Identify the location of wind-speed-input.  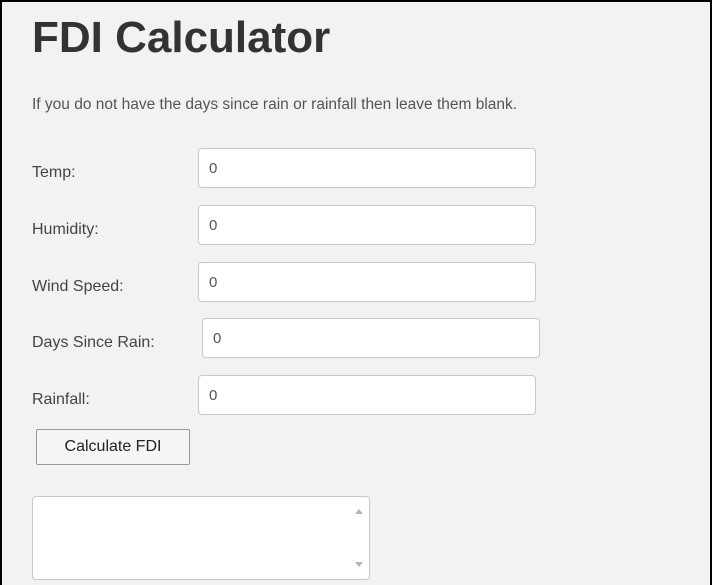
(367, 282).